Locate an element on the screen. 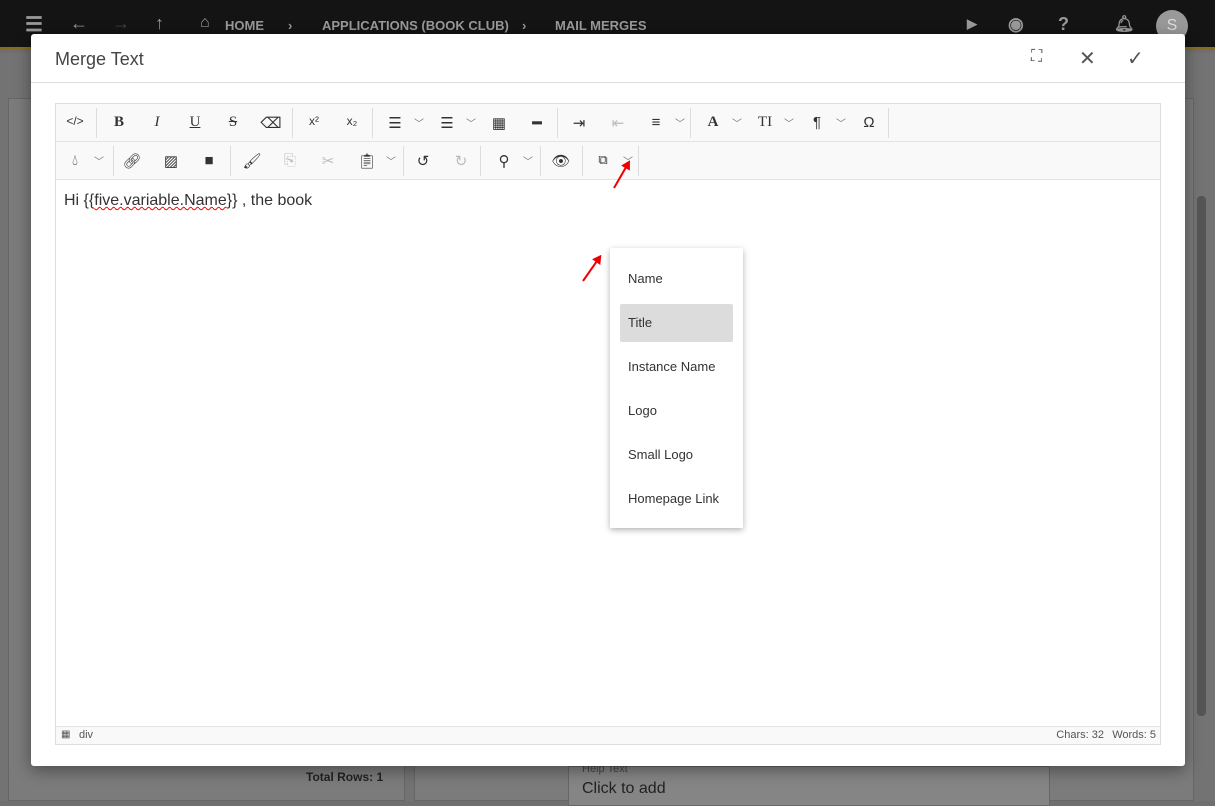 This screenshot has height=806, width=1215. italic-icon: I is located at coordinates (157, 122).